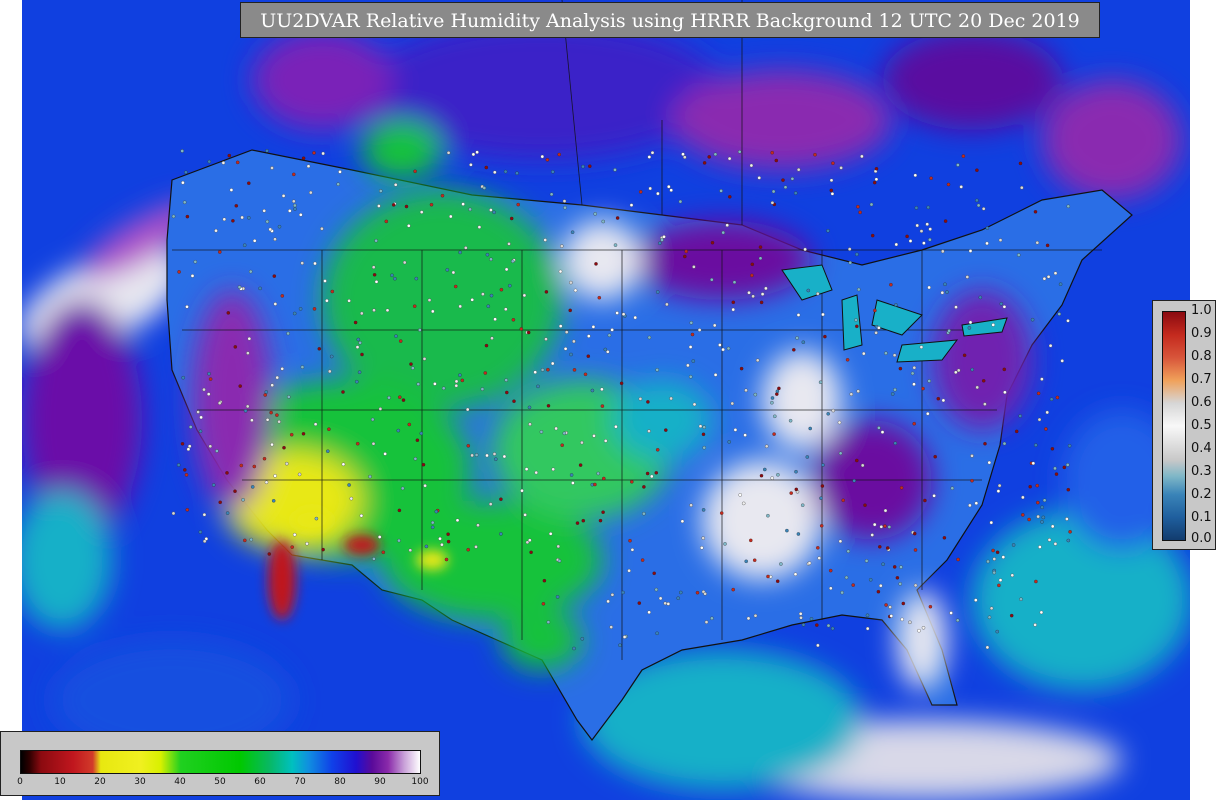 The width and height of the screenshot is (1216, 800). What do you see at coordinates (1201, 333) in the screenshot?
I see `obs-tick-label: 0.9` at bounding box center [1201, 333].